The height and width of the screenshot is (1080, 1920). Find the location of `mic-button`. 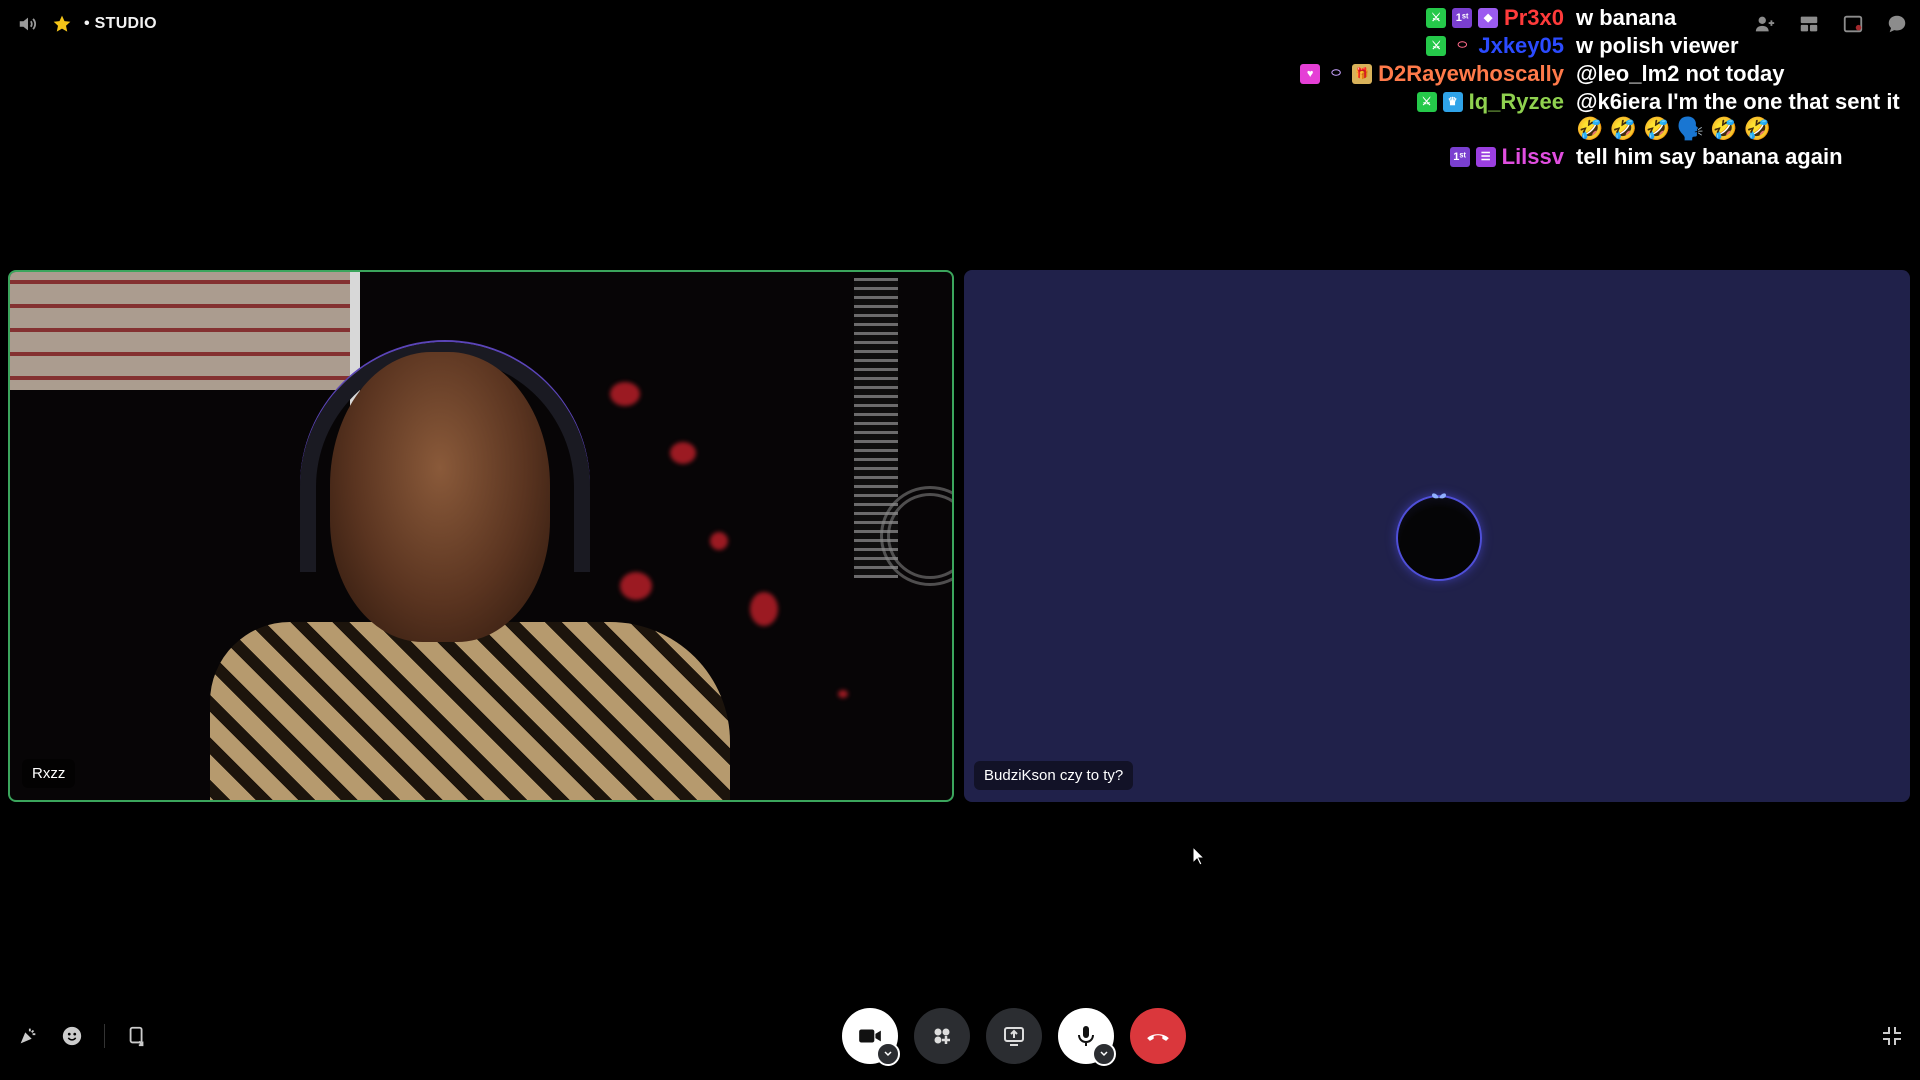

mic-button is located at coordinates (1087, 1037).